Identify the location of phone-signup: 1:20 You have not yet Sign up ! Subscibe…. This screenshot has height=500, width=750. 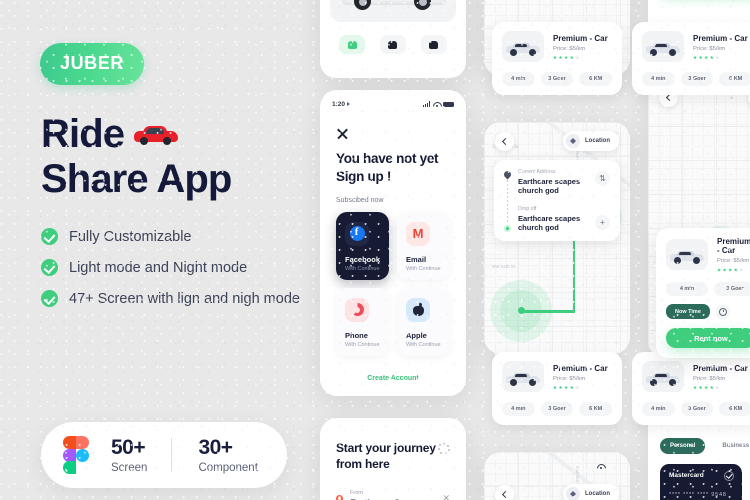
(393, 243).